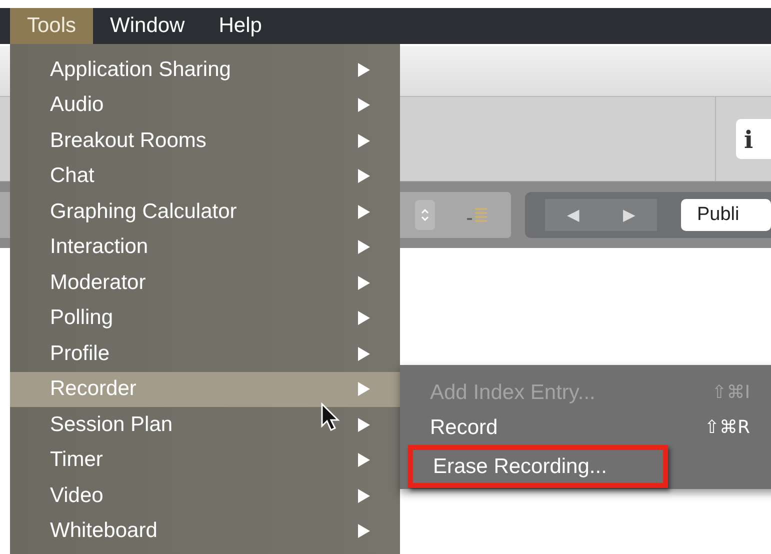  What do you see at coordinates (205, 318) in the screenshot?
I see `menu-item: Polling` at bounding box center [205, 318].